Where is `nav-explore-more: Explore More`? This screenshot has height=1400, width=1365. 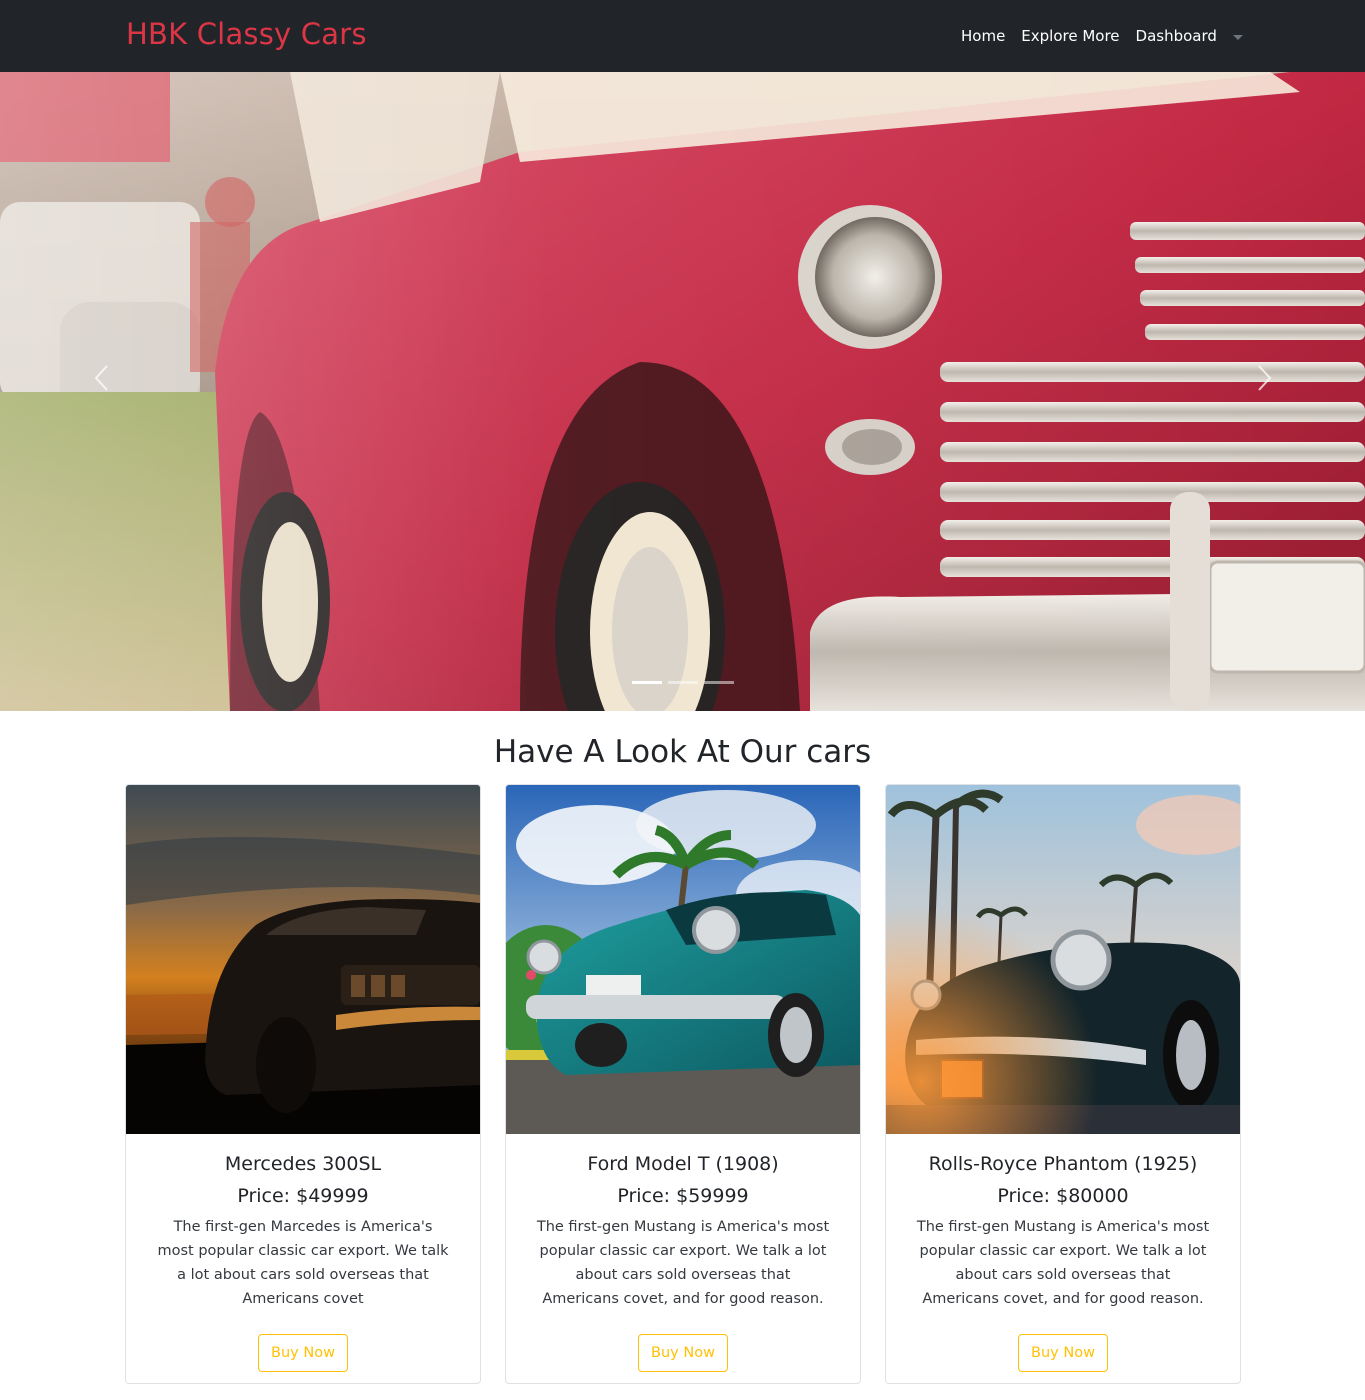
nav-explore-more: Explore More is located at coordinates (1070, 36).